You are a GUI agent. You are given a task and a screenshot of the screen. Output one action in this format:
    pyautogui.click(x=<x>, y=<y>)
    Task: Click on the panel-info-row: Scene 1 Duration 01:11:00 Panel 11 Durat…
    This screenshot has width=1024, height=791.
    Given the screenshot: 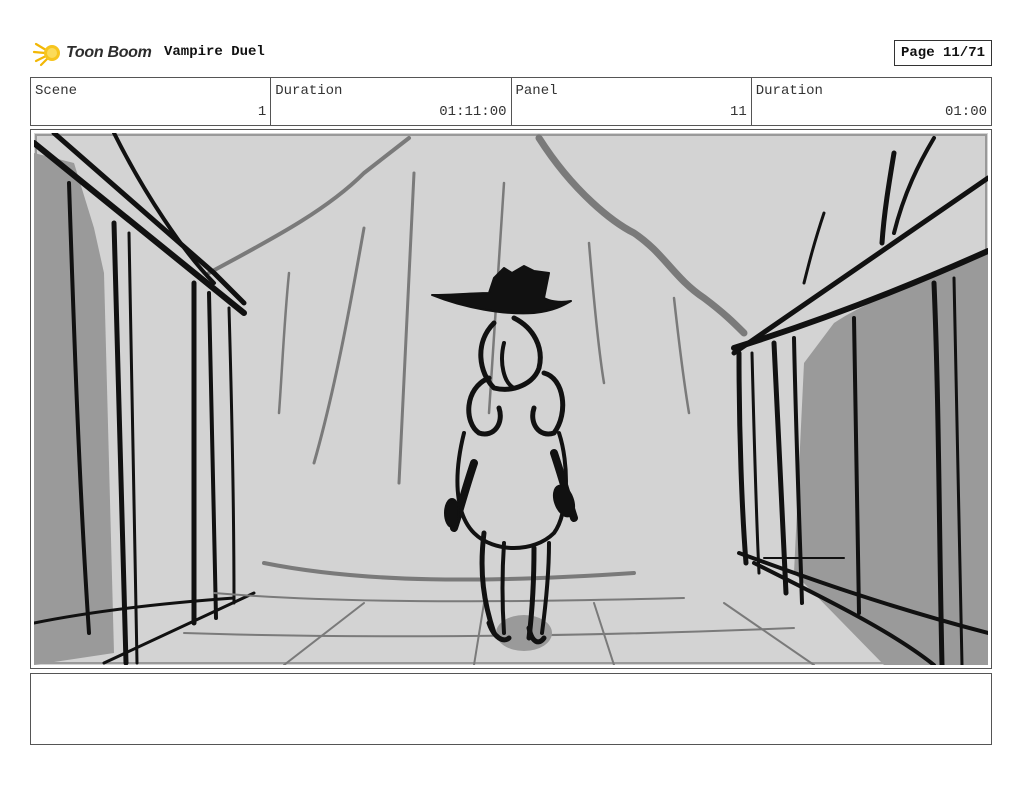 What is the action you would take?
    pyautogui.click(x=511, y=101)
    